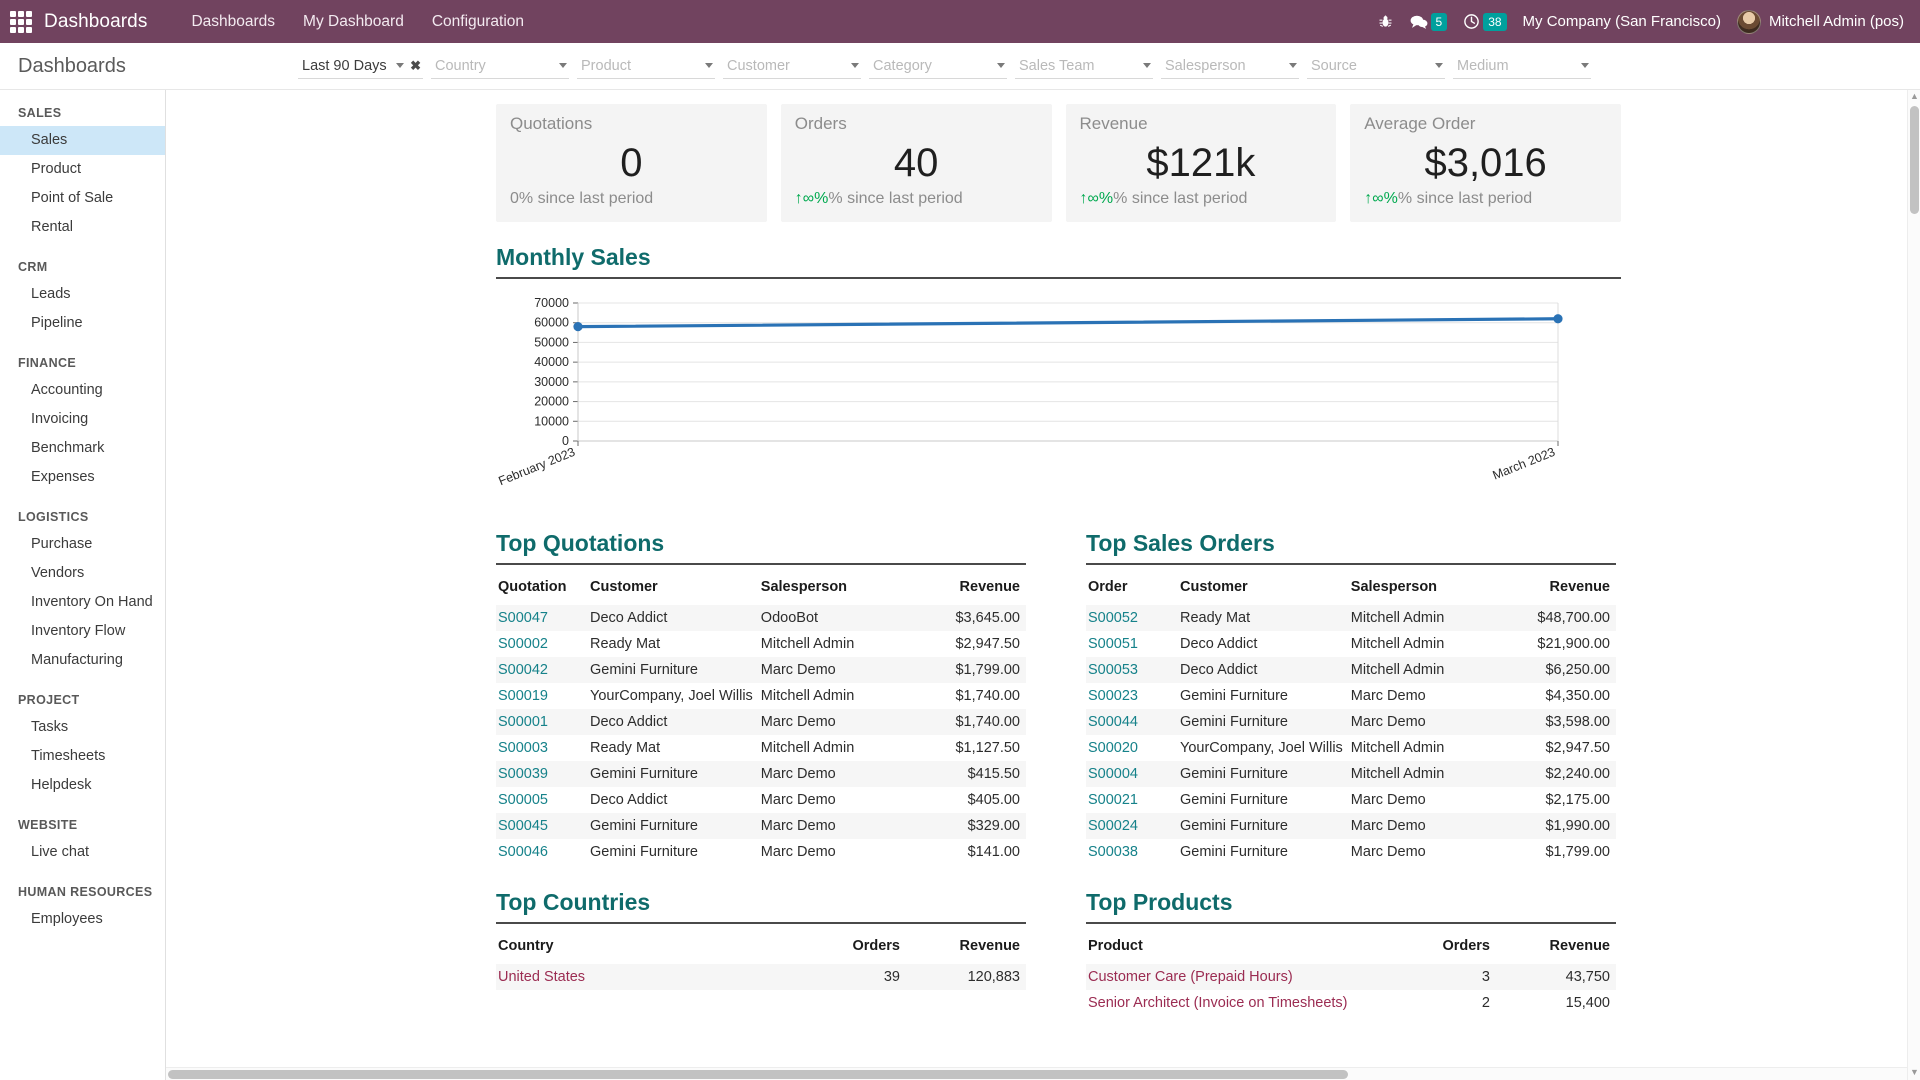 This screenshot has height=1080, width=1920. What do you see at coordinates (82, 323) in the screenshot?
I see `sidebar-item-pipeline: Pipeline` at bounding box center [82, 323].